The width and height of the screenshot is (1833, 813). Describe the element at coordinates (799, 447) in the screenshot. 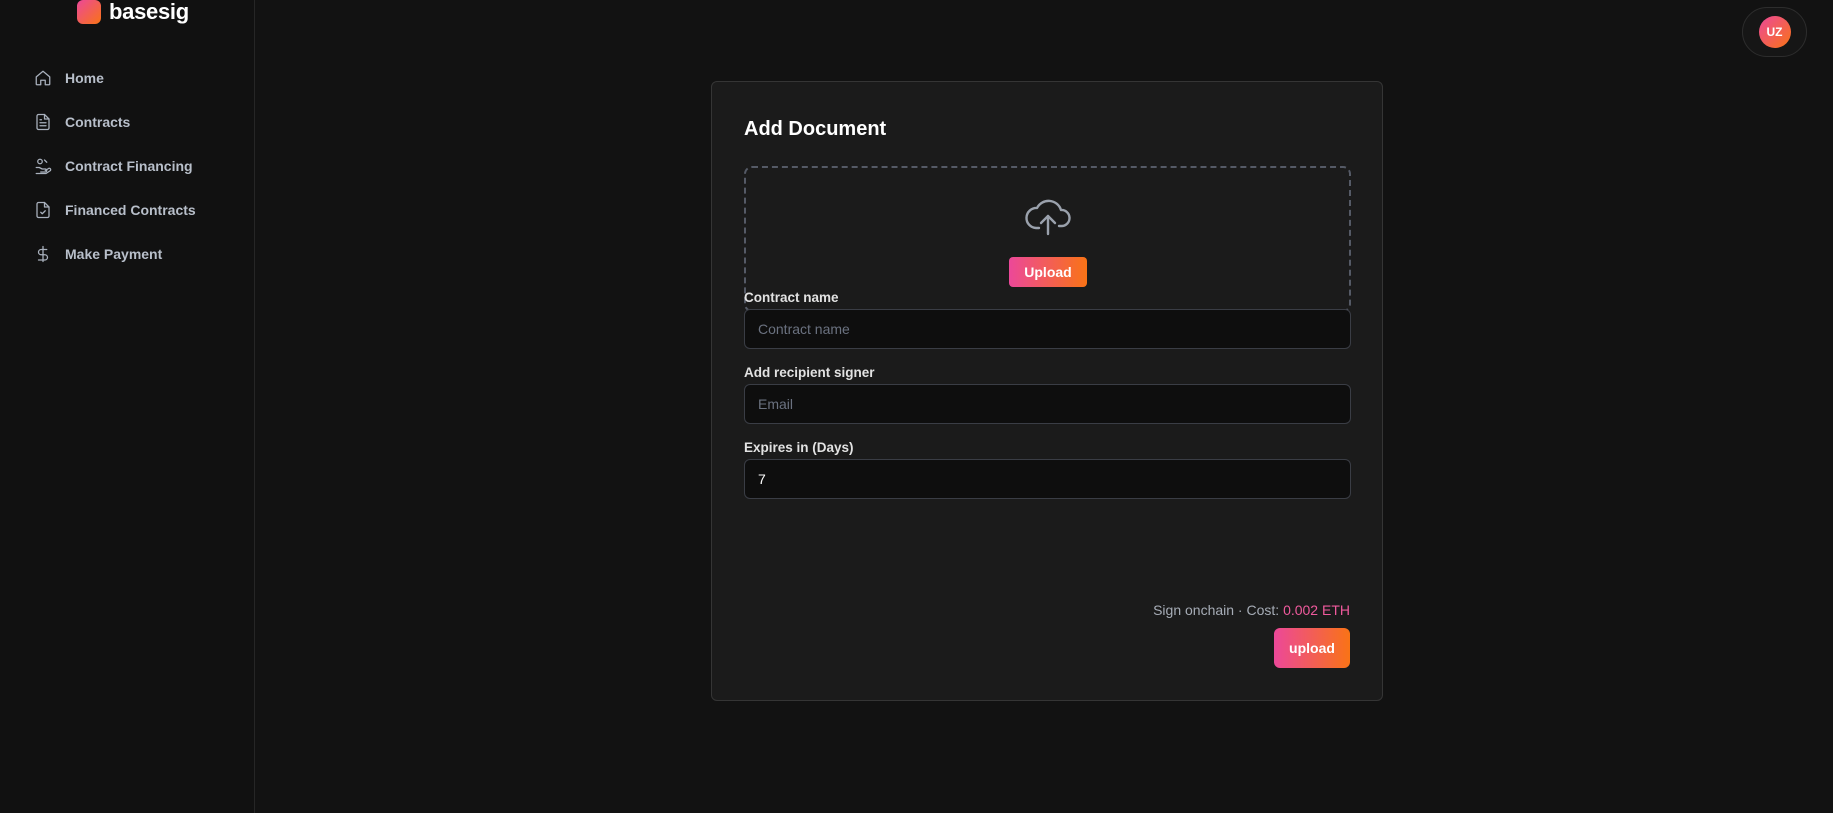

I see `expires-days-label: Expires in (Days)` at that location.